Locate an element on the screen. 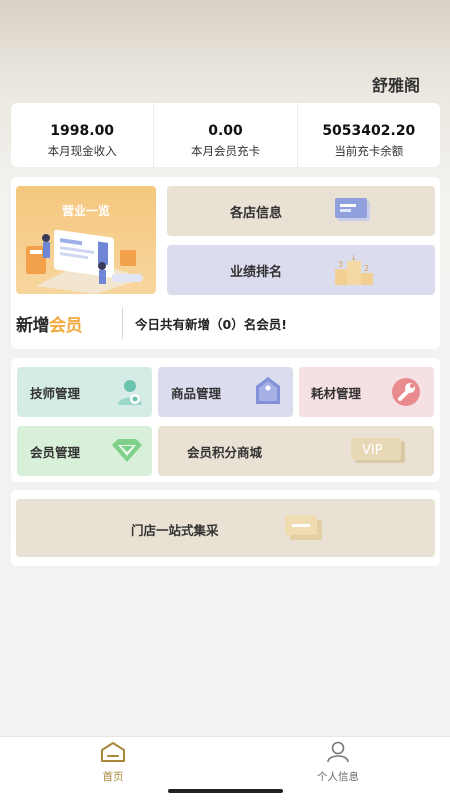 The image size is (450, 800). points-mall-label: 会员积分商城 is located at coordinates (225, 452).